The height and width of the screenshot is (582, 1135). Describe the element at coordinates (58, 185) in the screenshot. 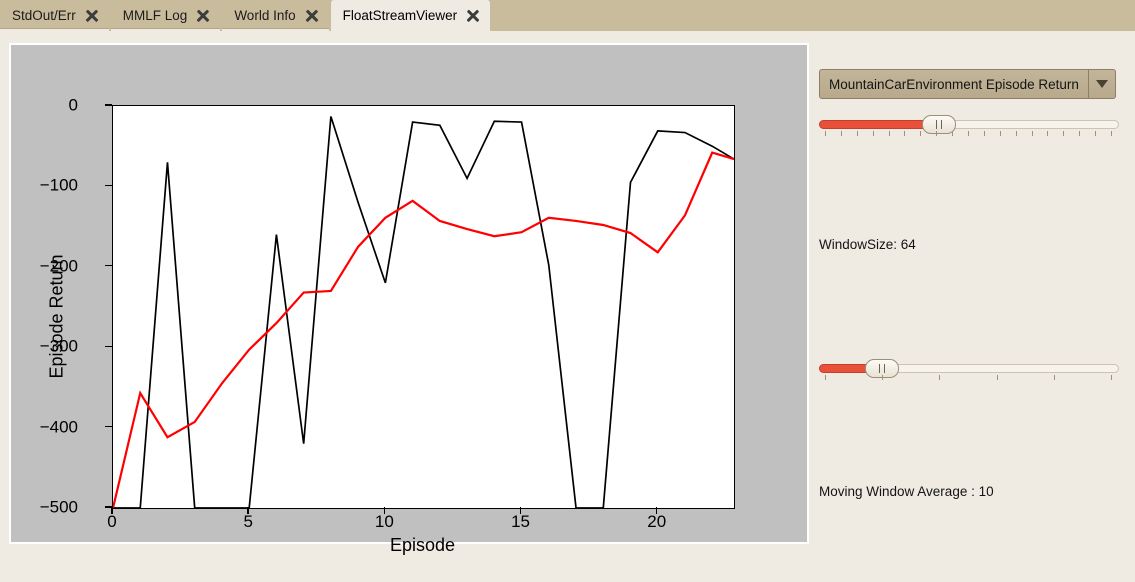

I see `y-tick-label: −100` at that location.